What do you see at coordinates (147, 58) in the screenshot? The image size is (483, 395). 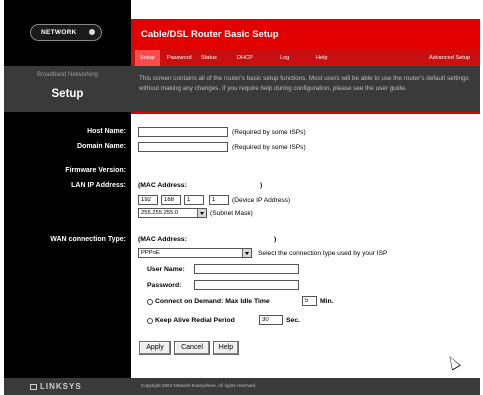 I see `tab-setup: Setup` at bounding box center [147, 58].